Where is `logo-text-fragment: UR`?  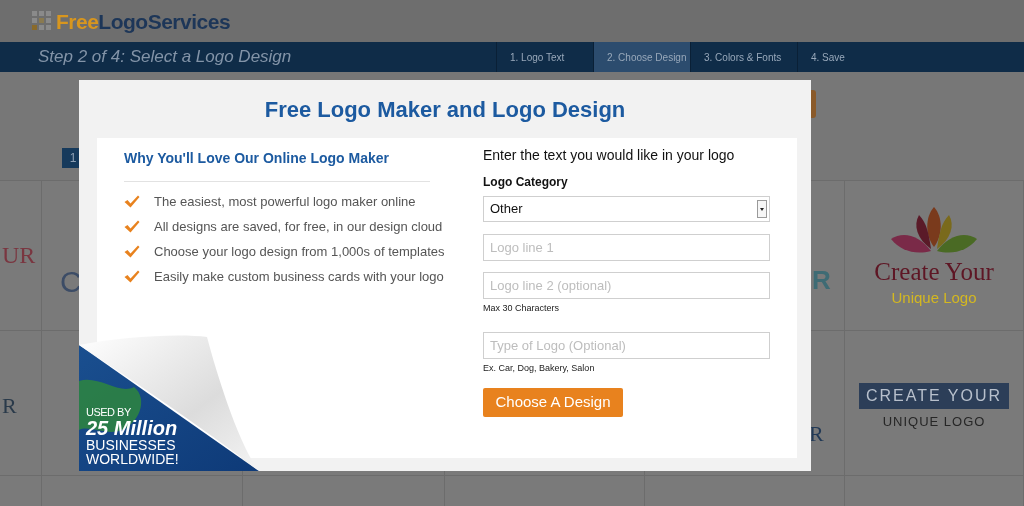
logo-text-fragment: UR is located at coordinates (19, 255).